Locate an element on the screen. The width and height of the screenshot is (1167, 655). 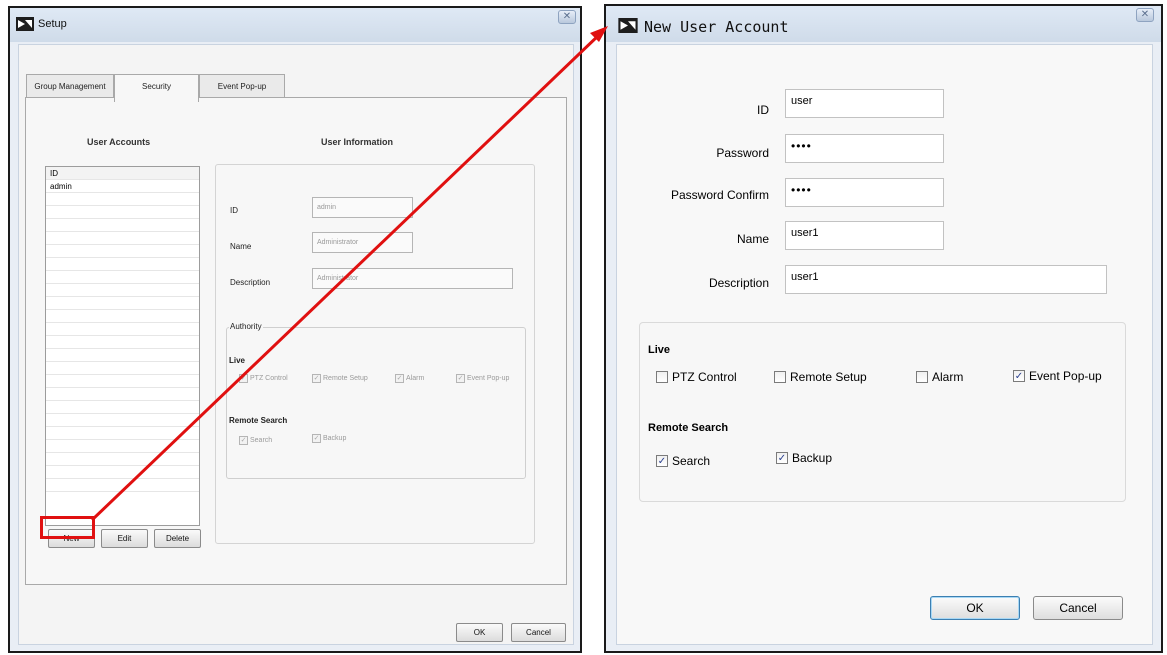
tab-security: Security is located at coordinates (156, 88).